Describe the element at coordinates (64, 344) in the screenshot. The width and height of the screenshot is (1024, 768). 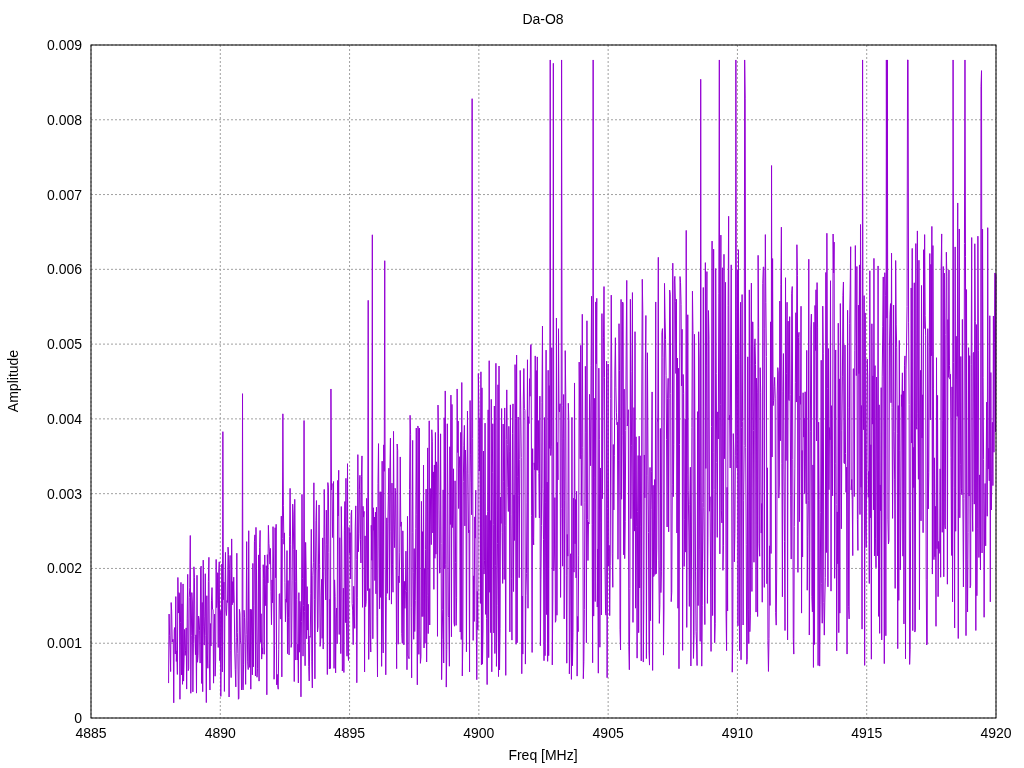
I see `y-tick-label: 0.005` at that location.